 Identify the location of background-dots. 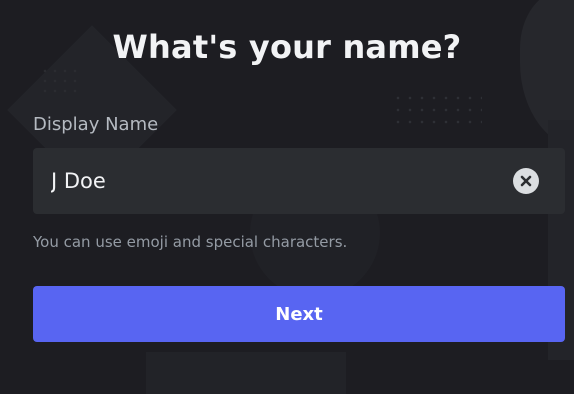
(60, 81).